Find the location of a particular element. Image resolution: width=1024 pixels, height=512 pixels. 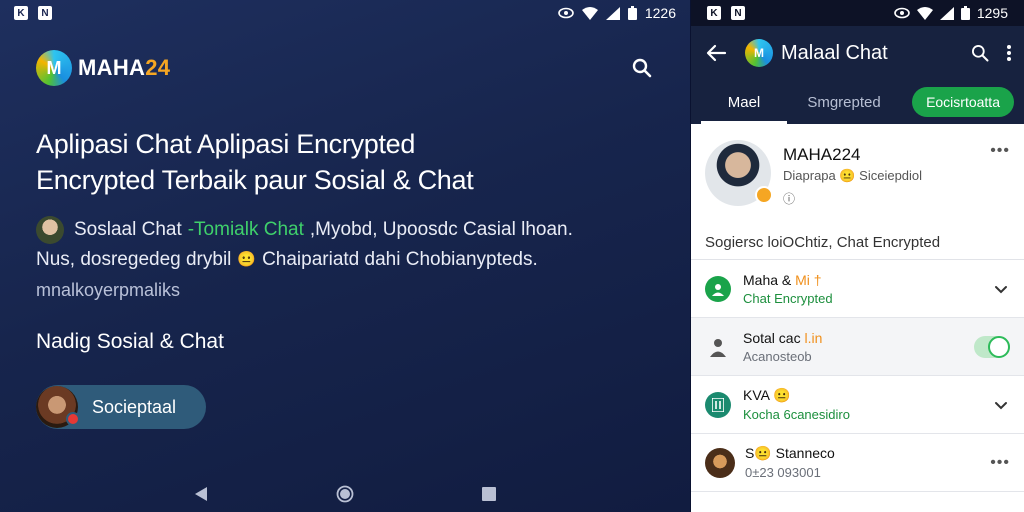

status-time: 1295 is located at coordinates (992, 13).